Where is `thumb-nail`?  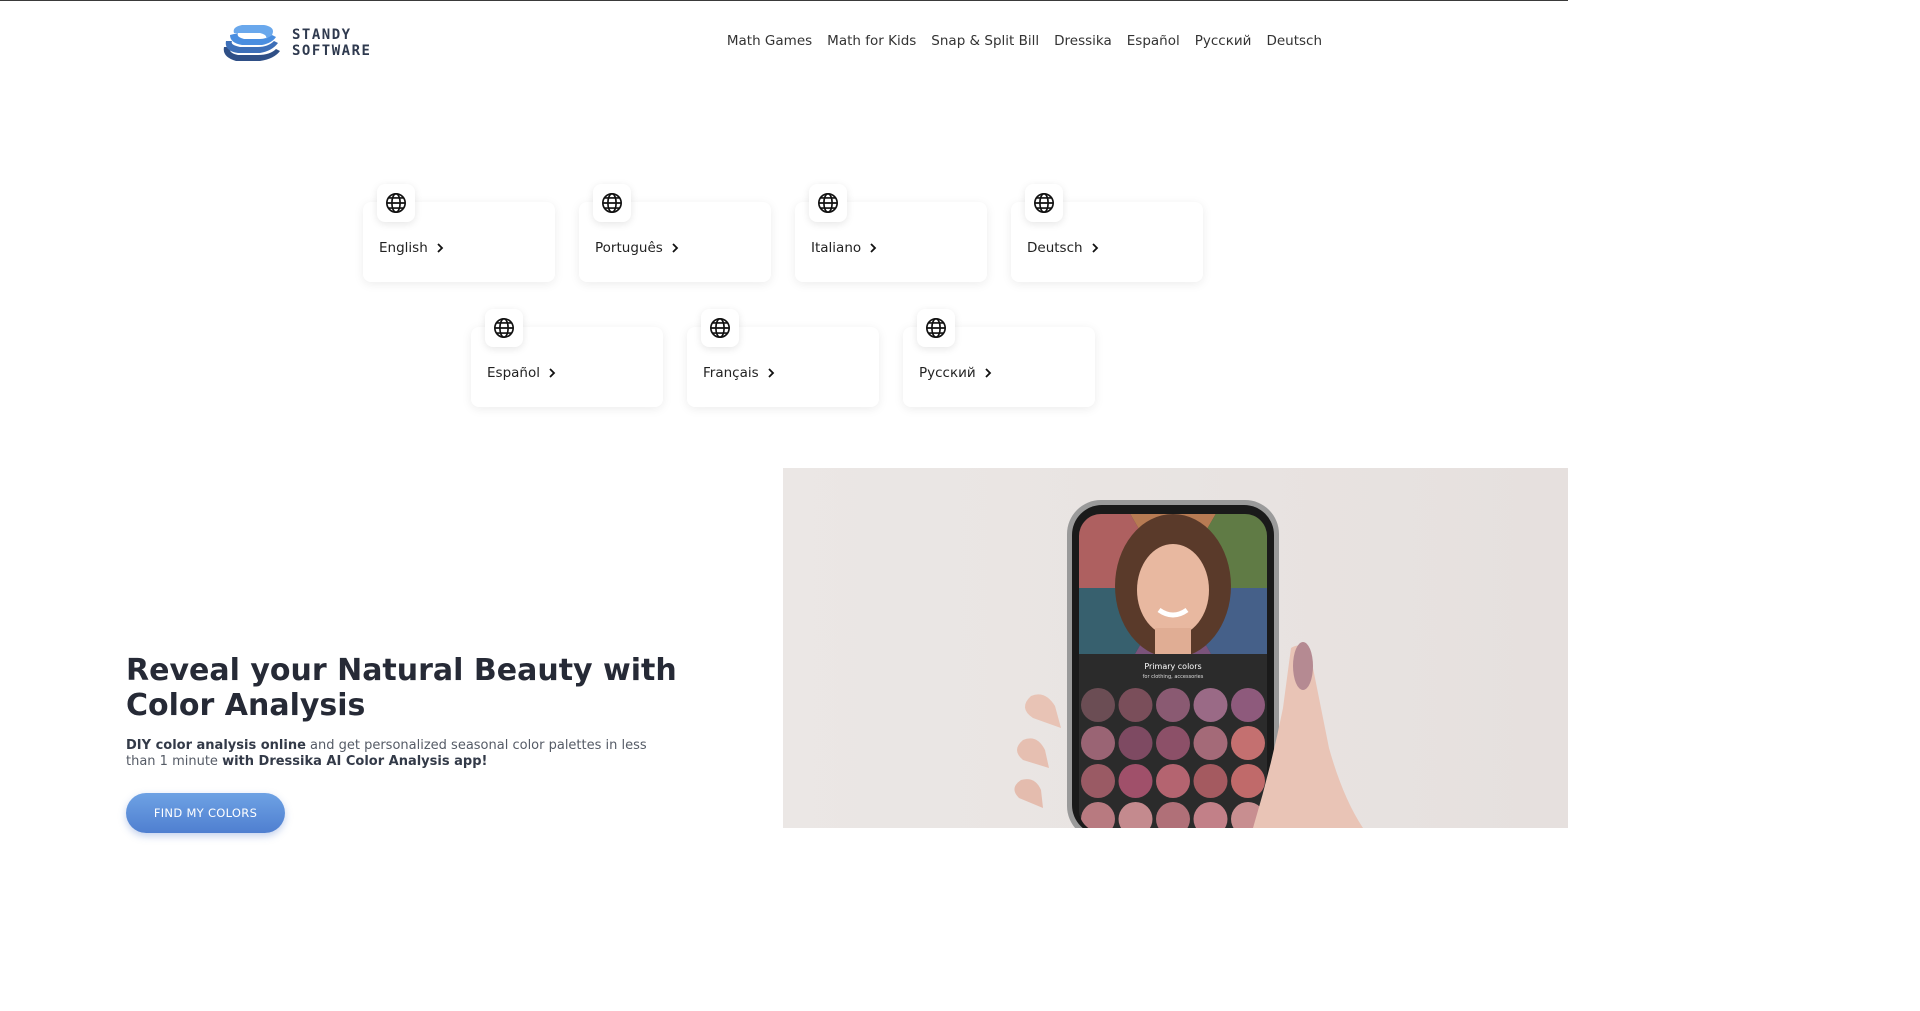 thumb-nail is located at coordinates (1303, 666).